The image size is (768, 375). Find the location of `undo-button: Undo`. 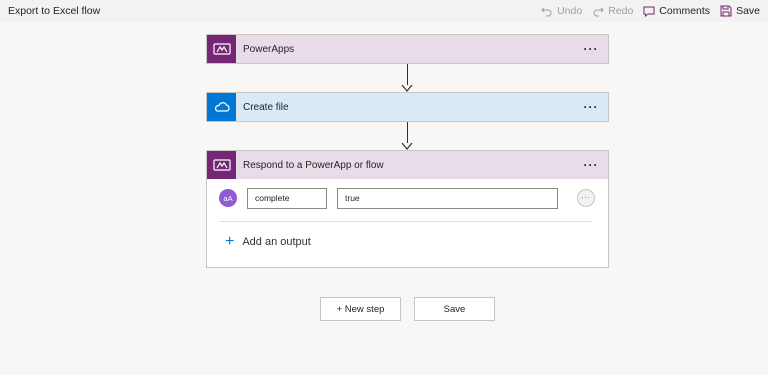

undo-button: Undo is located at coordinates (561, 11).